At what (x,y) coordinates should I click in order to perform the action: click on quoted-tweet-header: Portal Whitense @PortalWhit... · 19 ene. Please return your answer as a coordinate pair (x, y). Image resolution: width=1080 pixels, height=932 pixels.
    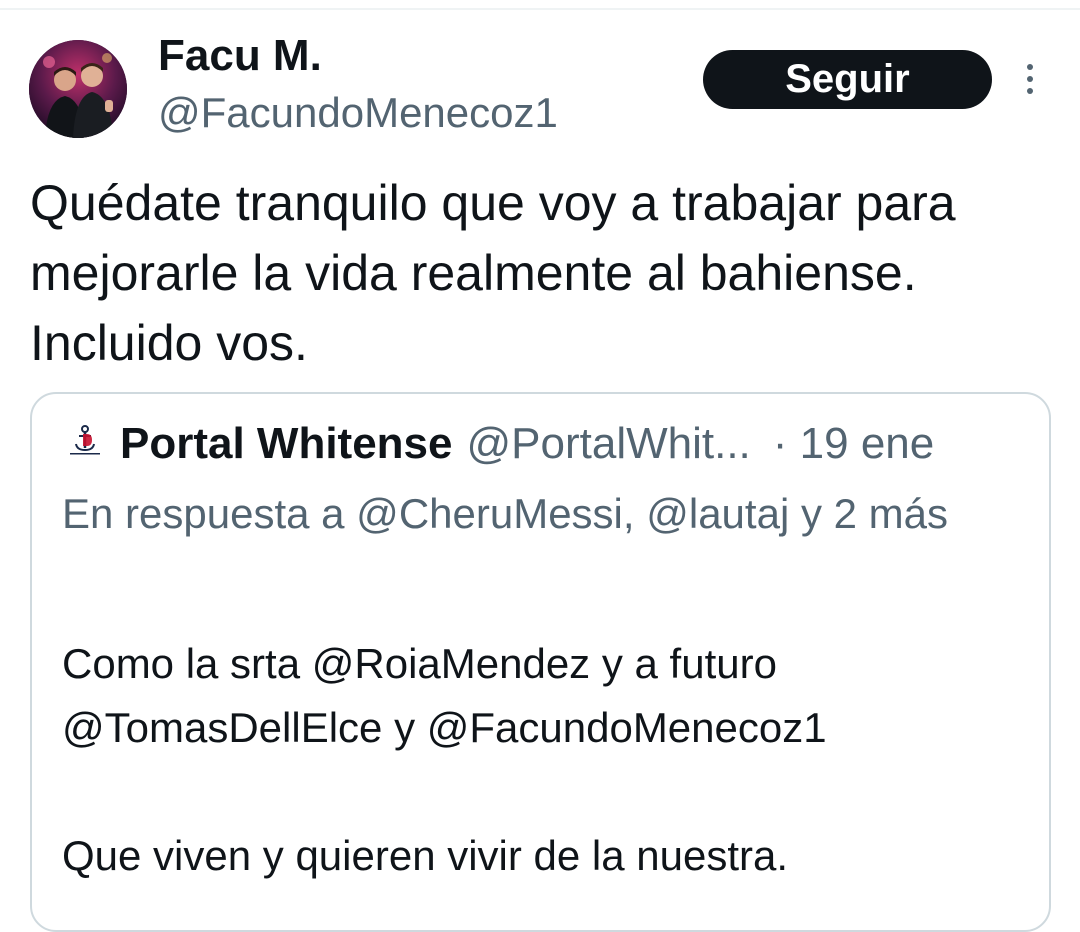
    Looking at the image, I should click on (527, 444).